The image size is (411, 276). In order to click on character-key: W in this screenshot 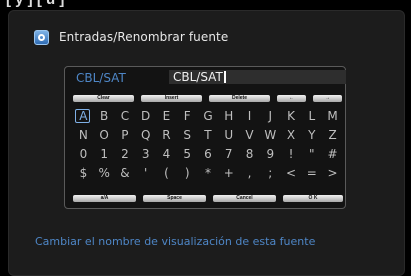, I will do `click(270, 135)`.